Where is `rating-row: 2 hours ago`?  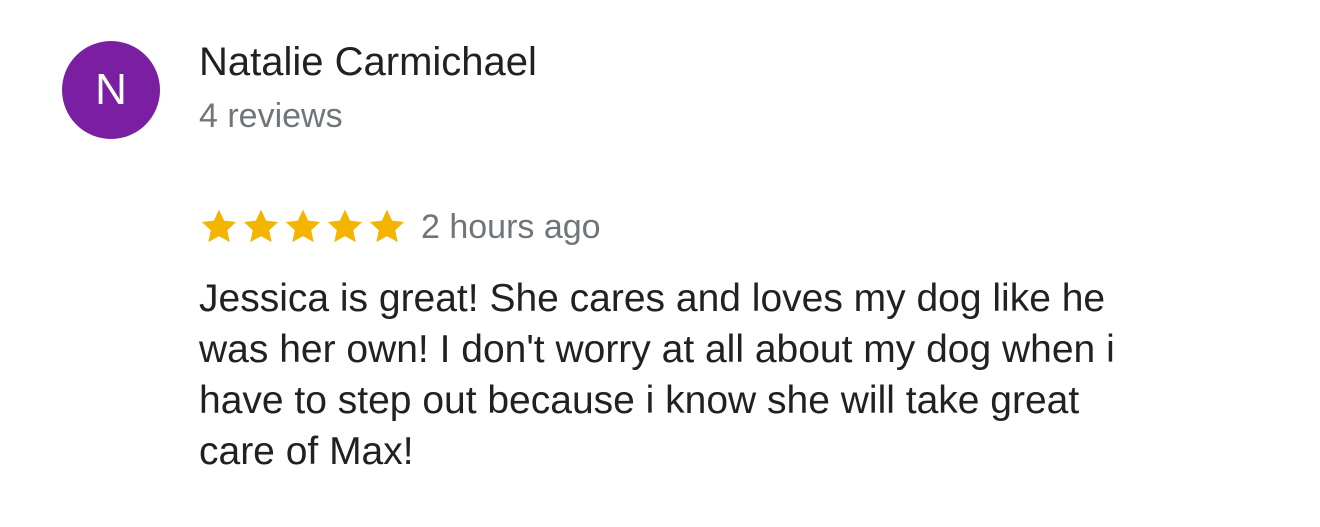 rating-row: 2 hours ago is located at coordinates (400, 227).